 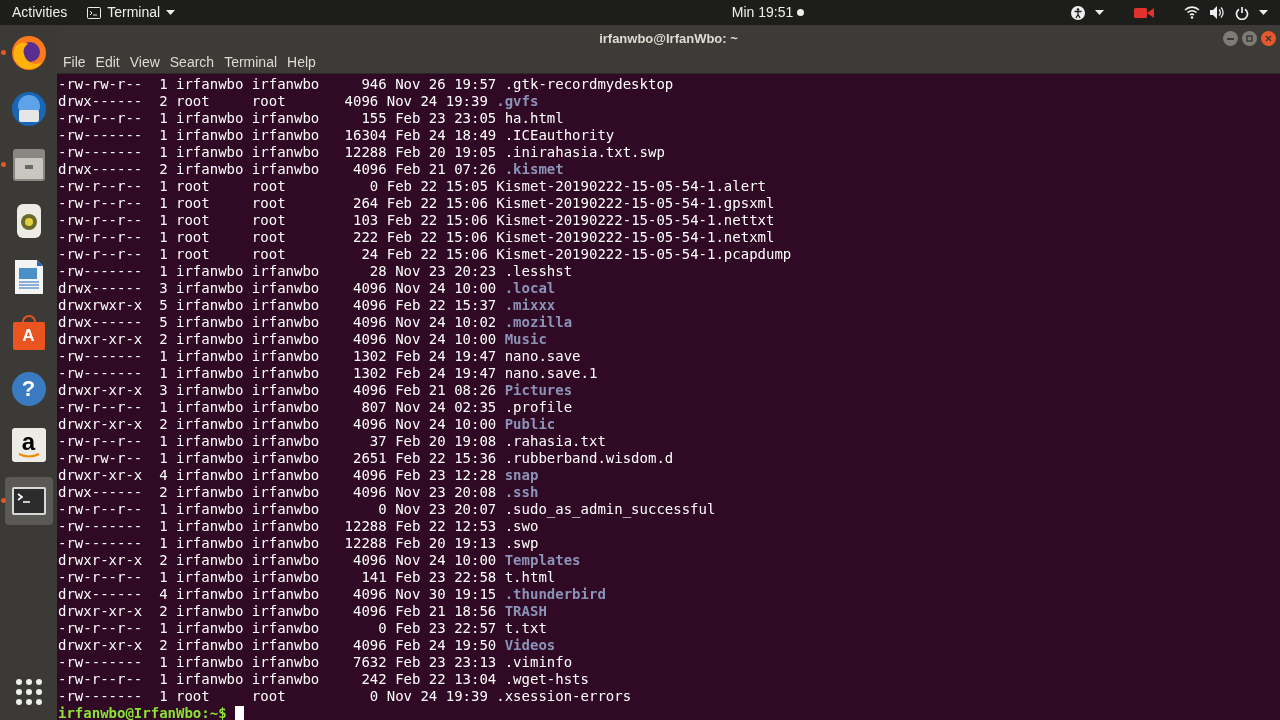 What do you see at coordinates (277, 628) in the screenshot?
I see `file-listing: -rw-r--r-- 1 irfanwbo irfanwbo 0 Feb 23 22:57` at bounding box center [277, 628].